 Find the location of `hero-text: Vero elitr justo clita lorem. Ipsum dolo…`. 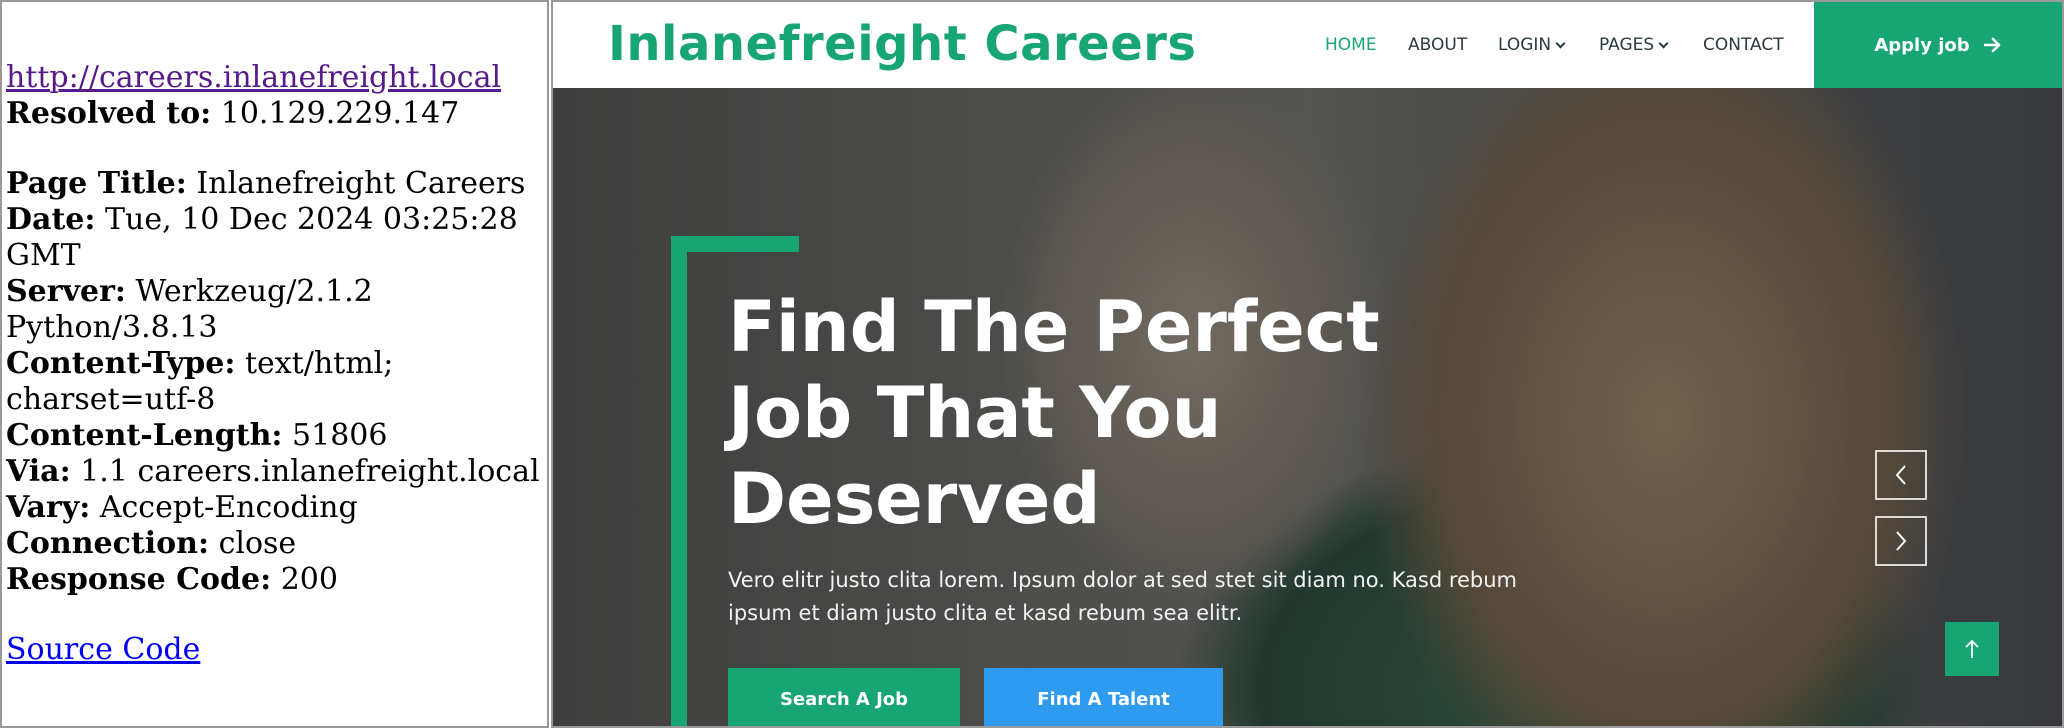

hero-text: Vero elitr justo clita lorem. Ipsum dolo… is located at coordinates (1123, 596).